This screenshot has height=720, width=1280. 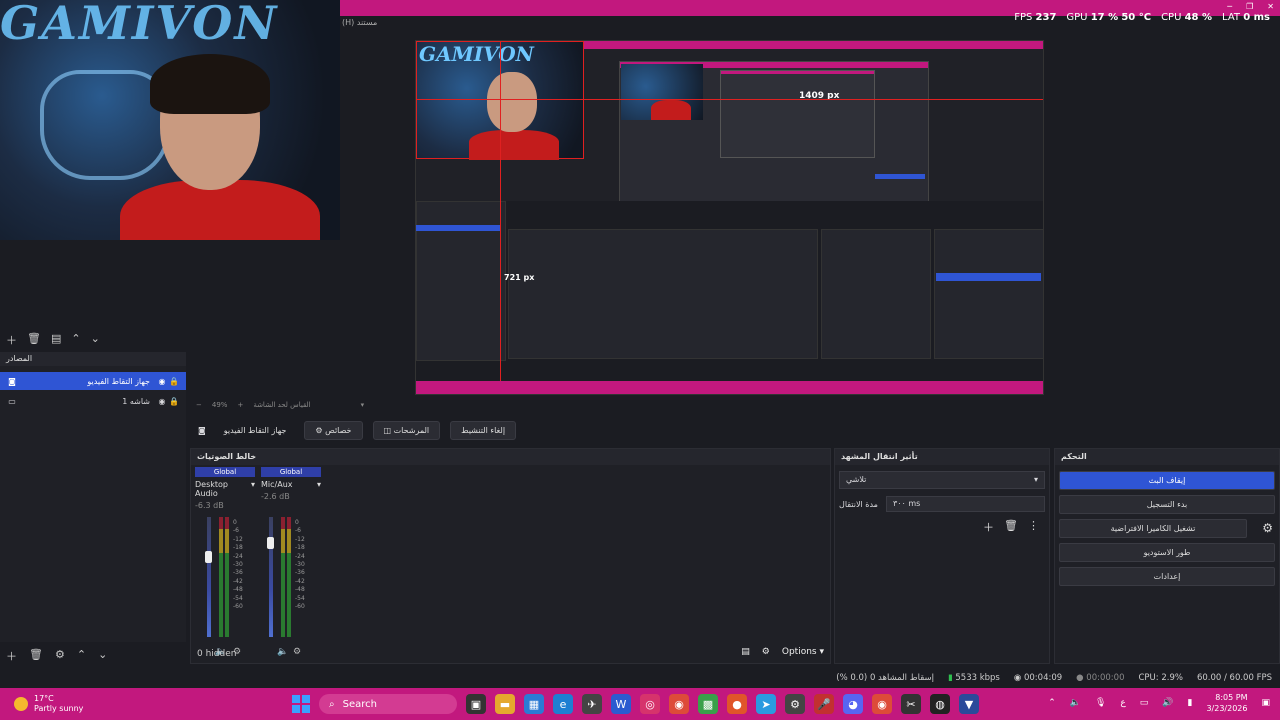 What do you see at coordinates (1144, 703) in the screenshot?
I see `network-icon: ▭` at bounding box center [1144, 703].